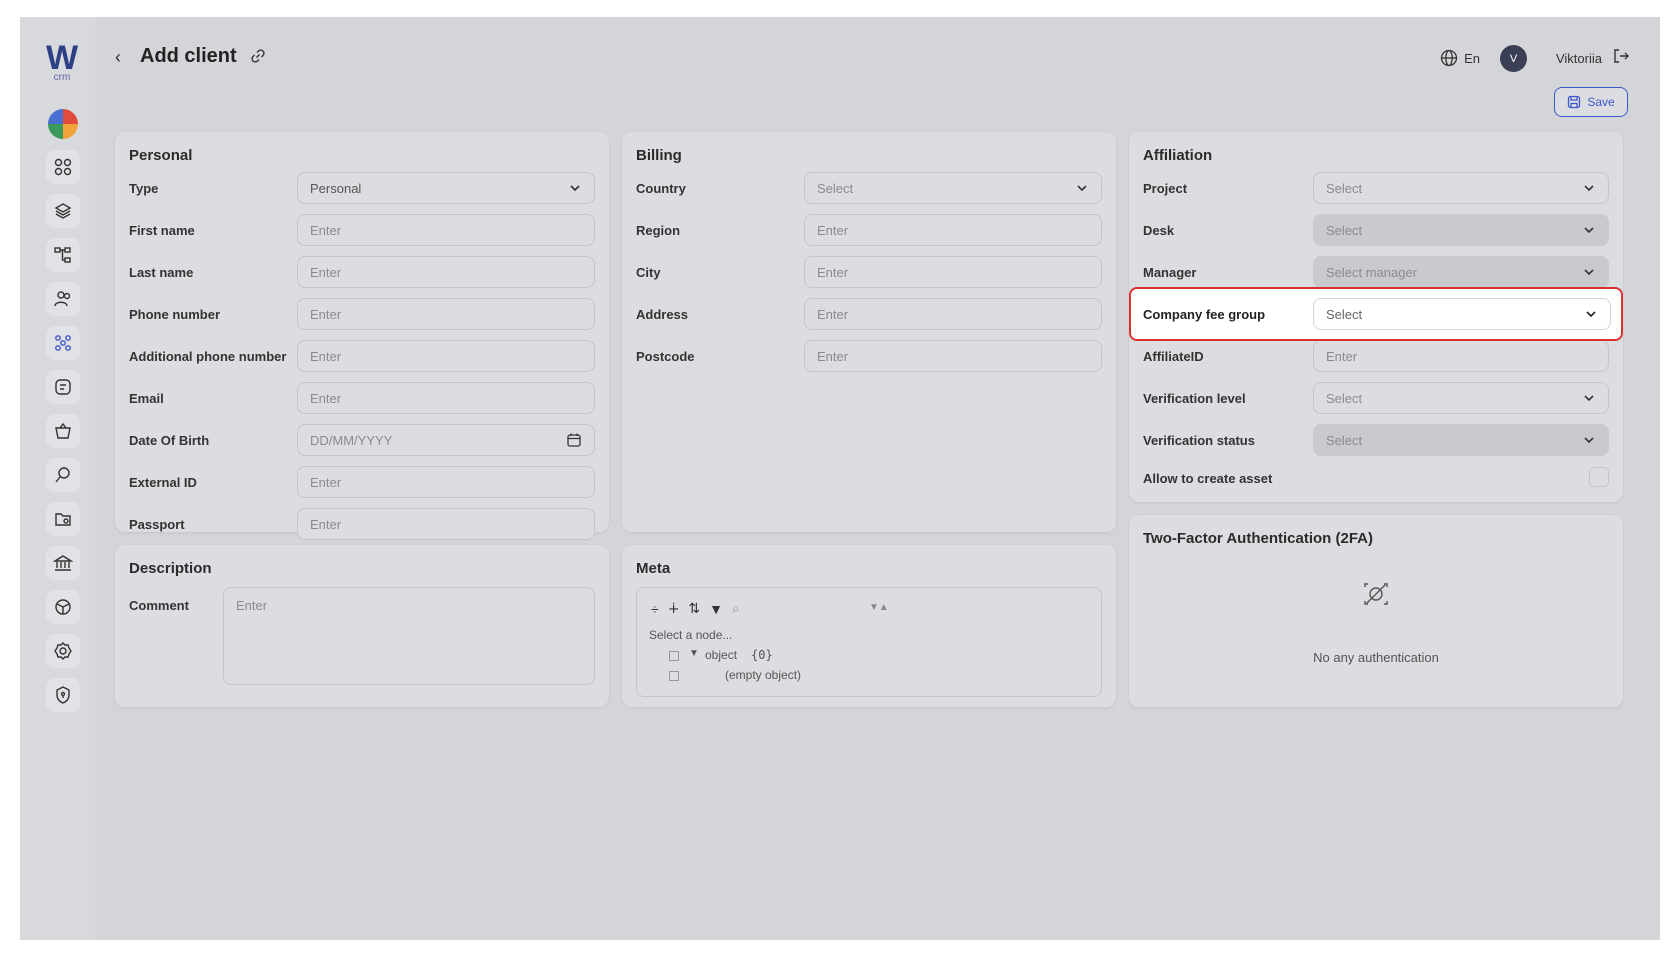 This screenshot has height=963, width=1680. I want to click on filter-icon: ▼, so click(716, 609).